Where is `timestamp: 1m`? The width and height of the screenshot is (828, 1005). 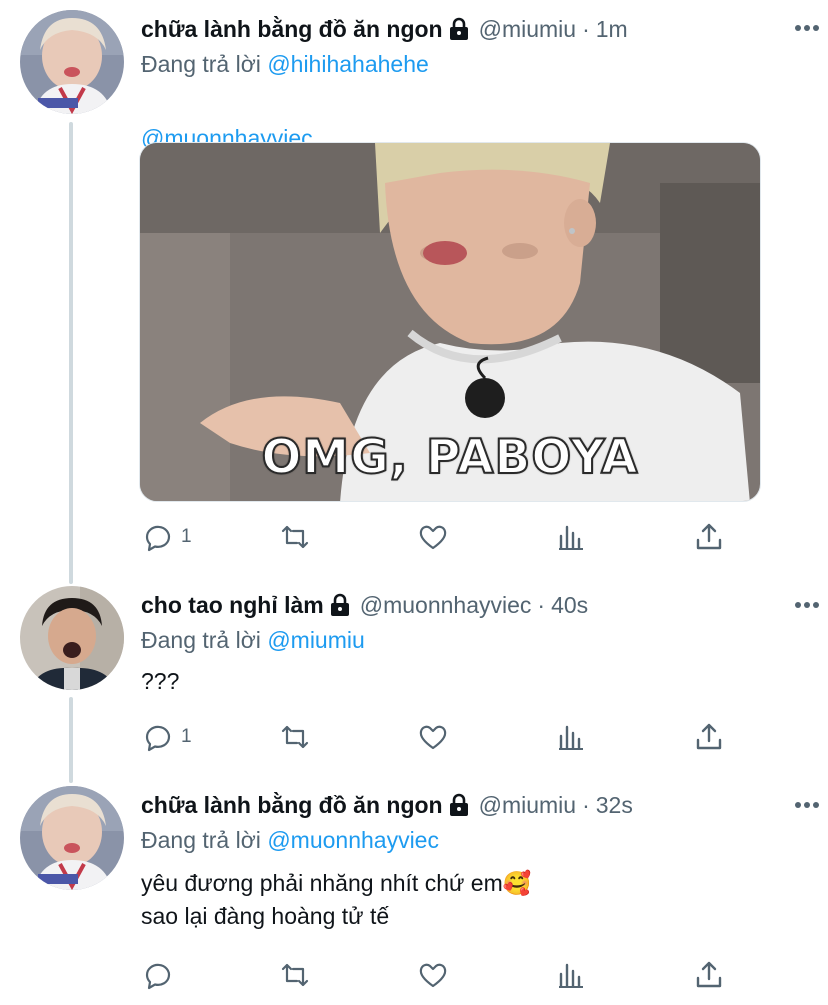
timestamp: 1m is located at coordinates (612, 29).